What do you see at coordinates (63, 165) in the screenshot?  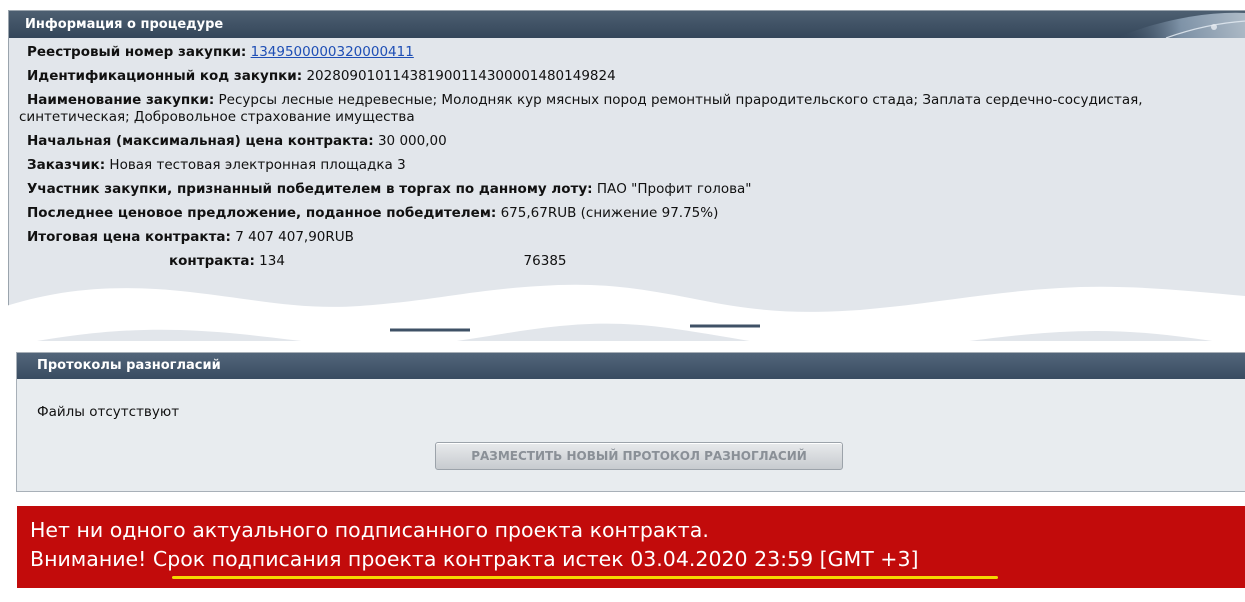 I see `customer-label: Заказчик` at bounding box center [63, 165].